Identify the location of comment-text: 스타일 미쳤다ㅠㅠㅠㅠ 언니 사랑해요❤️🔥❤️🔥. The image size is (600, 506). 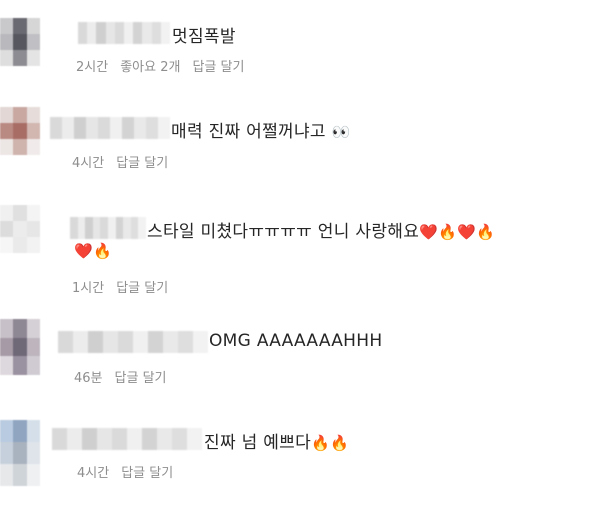
(321, 232).